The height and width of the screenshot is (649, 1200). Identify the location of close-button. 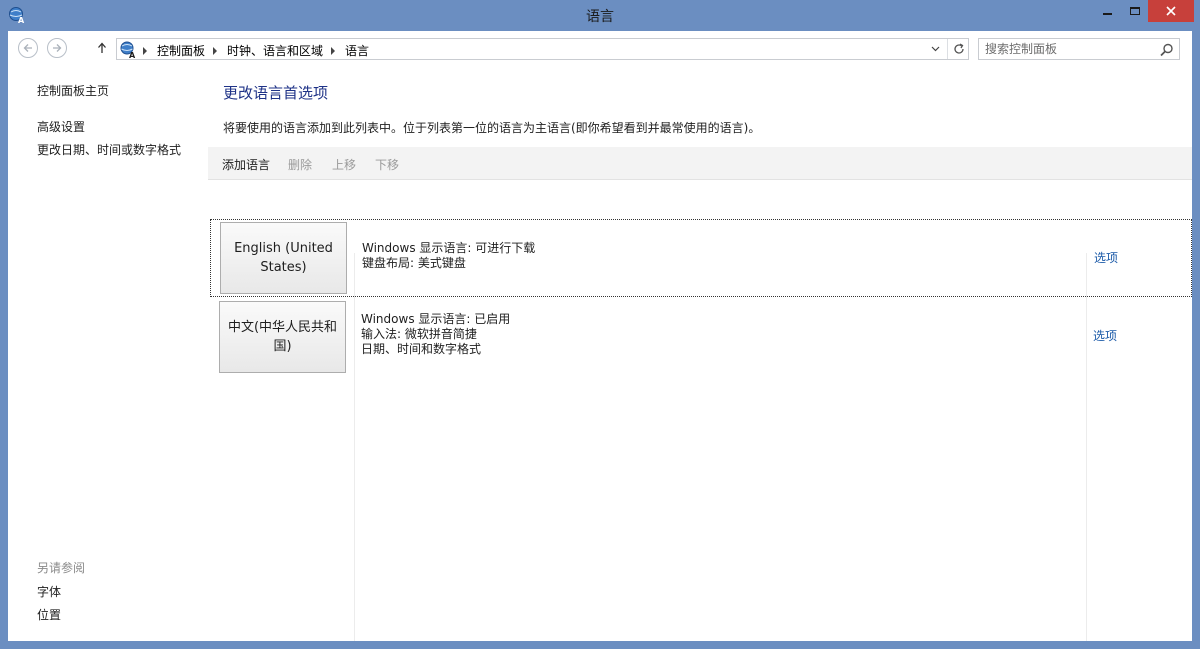
(1171, 11).